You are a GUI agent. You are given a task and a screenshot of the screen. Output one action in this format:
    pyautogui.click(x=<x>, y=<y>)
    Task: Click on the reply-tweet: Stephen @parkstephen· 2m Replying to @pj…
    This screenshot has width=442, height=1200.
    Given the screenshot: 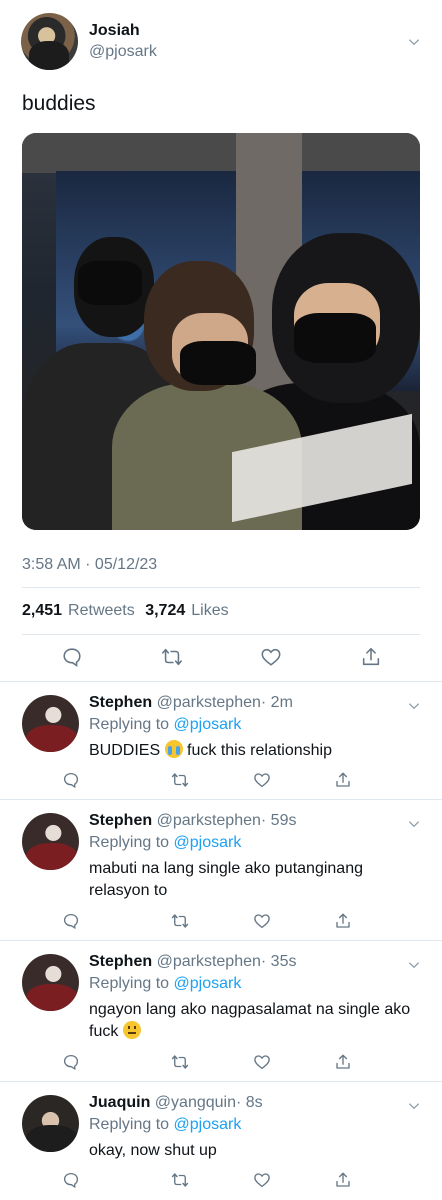 What is the action you would take?
    pyautogui.click(x=221, y=740)
    